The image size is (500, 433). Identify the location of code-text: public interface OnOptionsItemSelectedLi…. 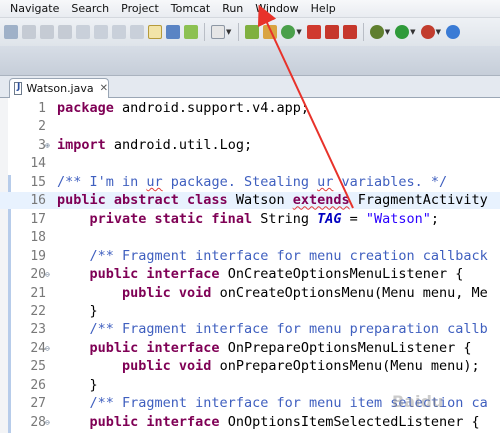
(268, 422).